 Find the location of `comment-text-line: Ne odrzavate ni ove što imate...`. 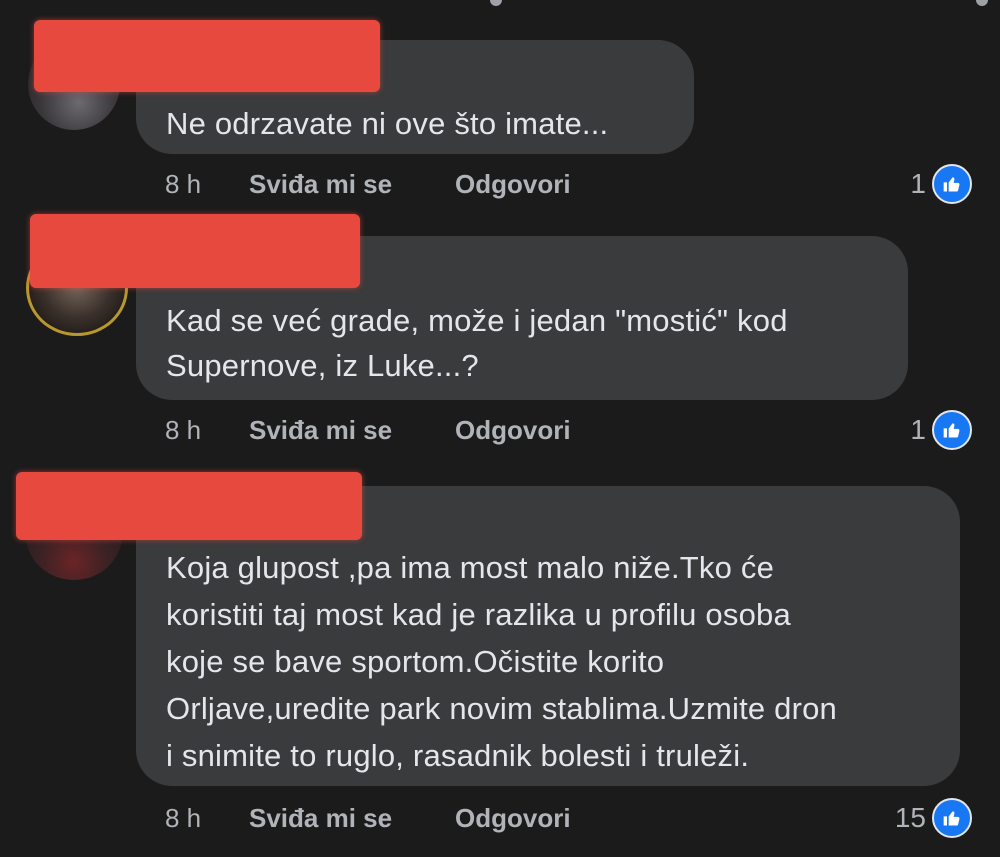

comment-text-line: Ne odrzavate ni ove što imate... is located at coordinates (387, 123).